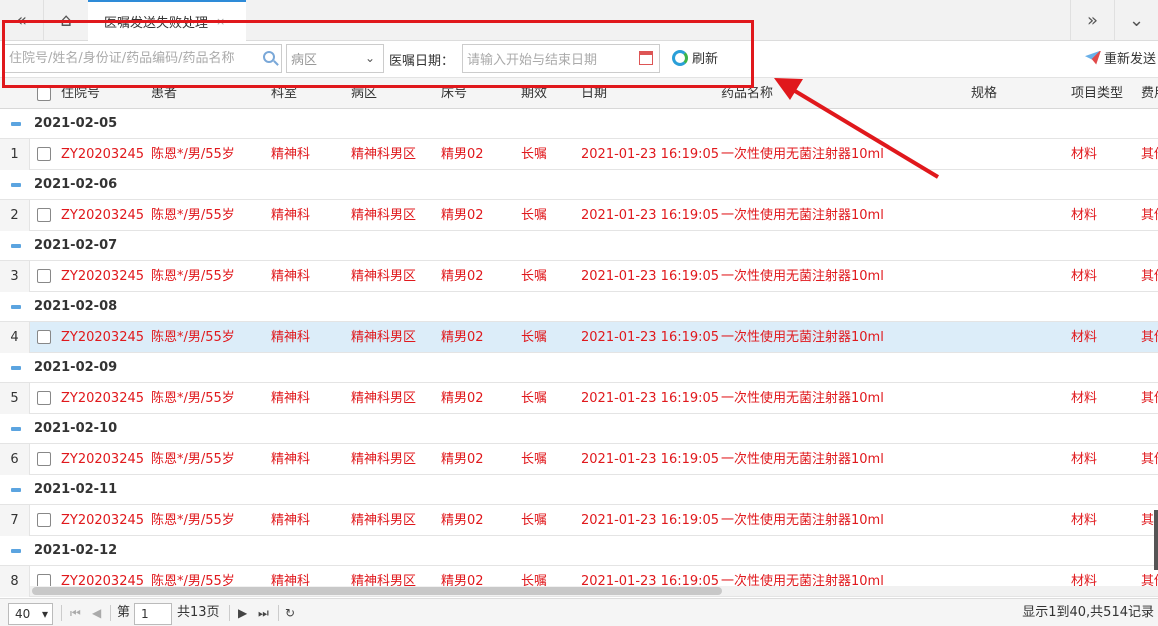 The image size is (1158, 626). Describe the element at coordinates (984, 93) in the screenshot. I see `col-header: 规格` at that location.